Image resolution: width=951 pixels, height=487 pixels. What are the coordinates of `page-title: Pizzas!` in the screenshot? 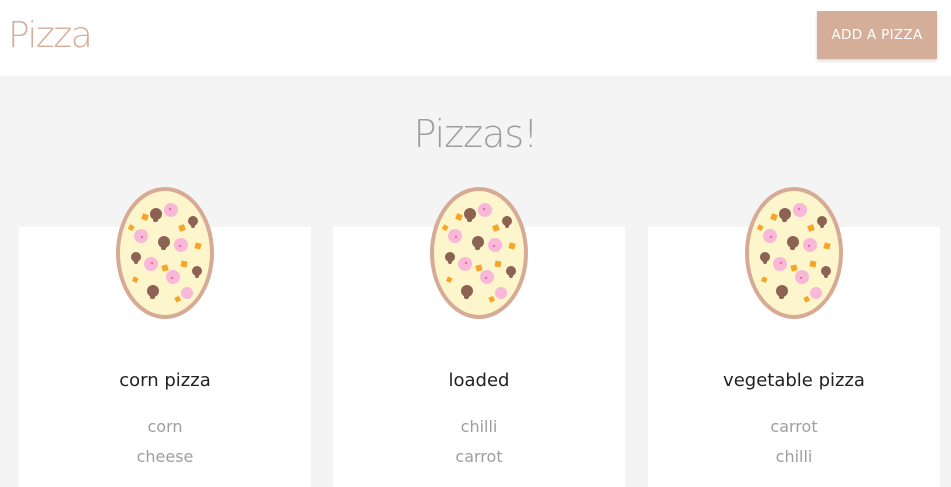 It's located at (476, 134).